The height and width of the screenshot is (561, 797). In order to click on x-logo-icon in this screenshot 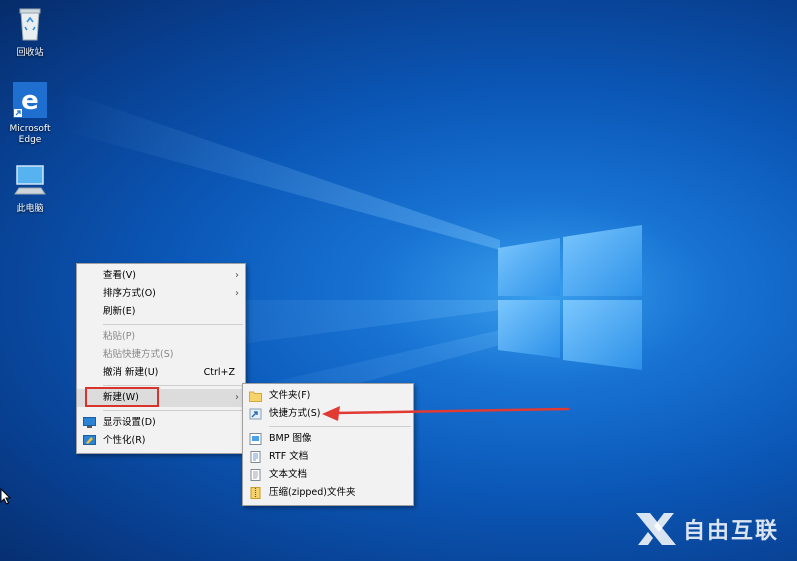, I will do `click(655, 529)`.